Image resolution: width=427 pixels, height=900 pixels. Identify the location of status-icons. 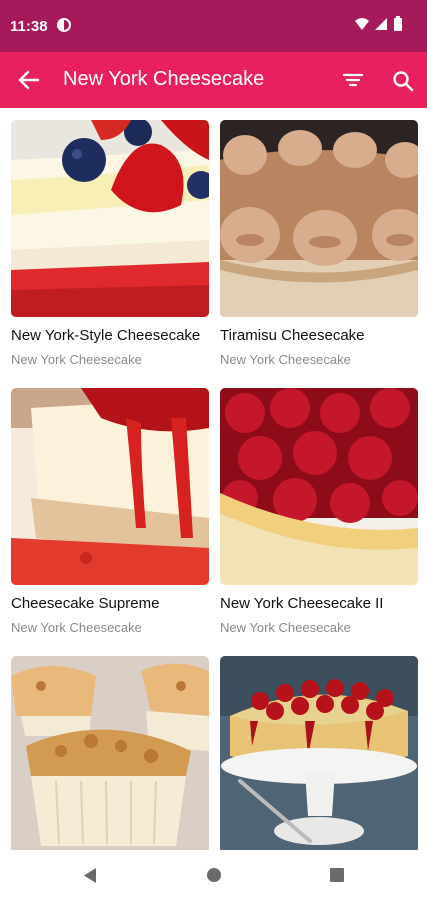
(383, 26).